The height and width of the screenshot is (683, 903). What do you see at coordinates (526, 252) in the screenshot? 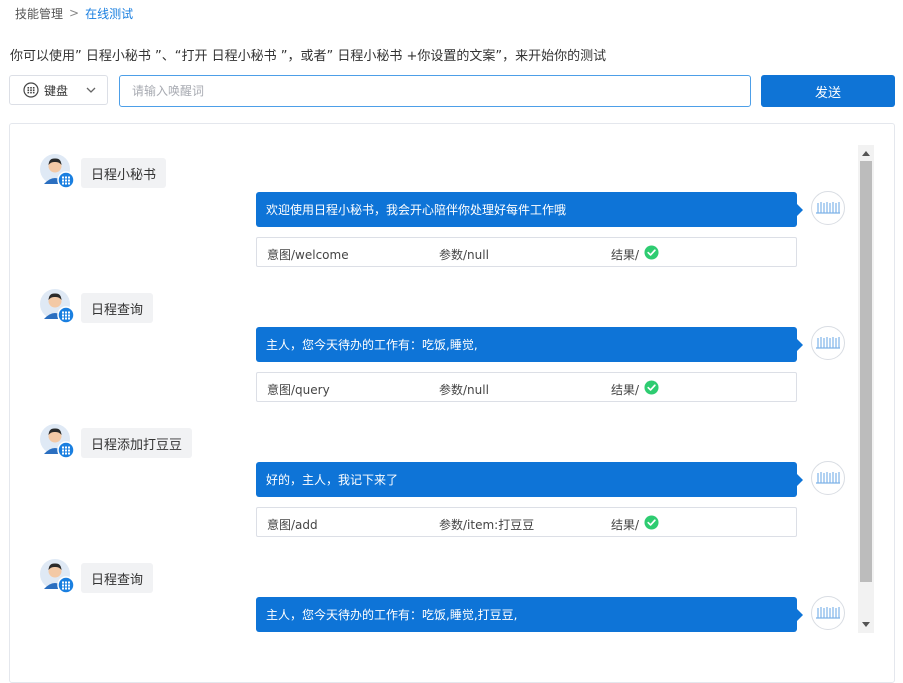
I see `result-card: 意图/welcome 参数/null 结果/` at bounding box center [526, 252].